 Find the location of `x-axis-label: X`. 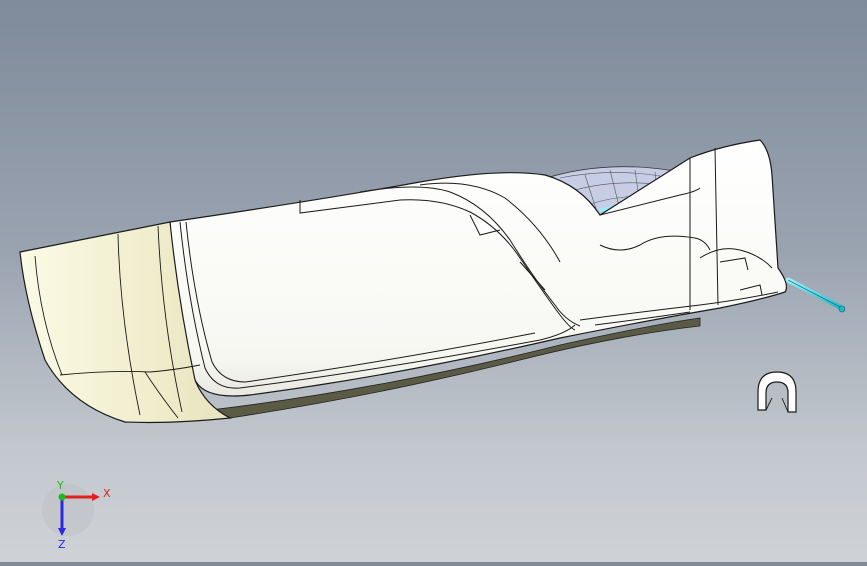

x-axis-label: X is located at coordinates (107, 493).